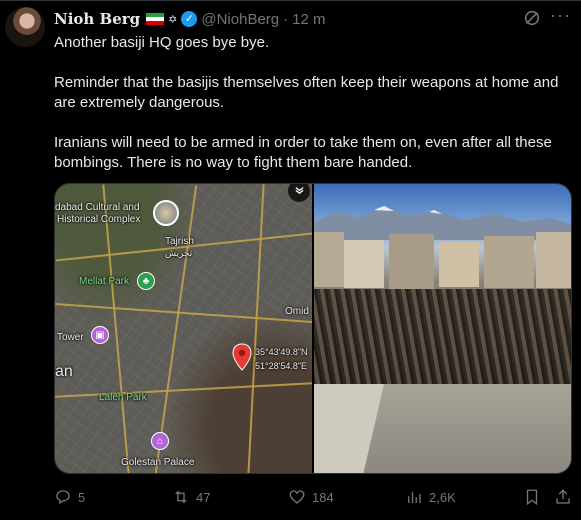  Describe the element at coordinates (100, 335) in the screenshot. I see `poi-icon: ▣` at that location.